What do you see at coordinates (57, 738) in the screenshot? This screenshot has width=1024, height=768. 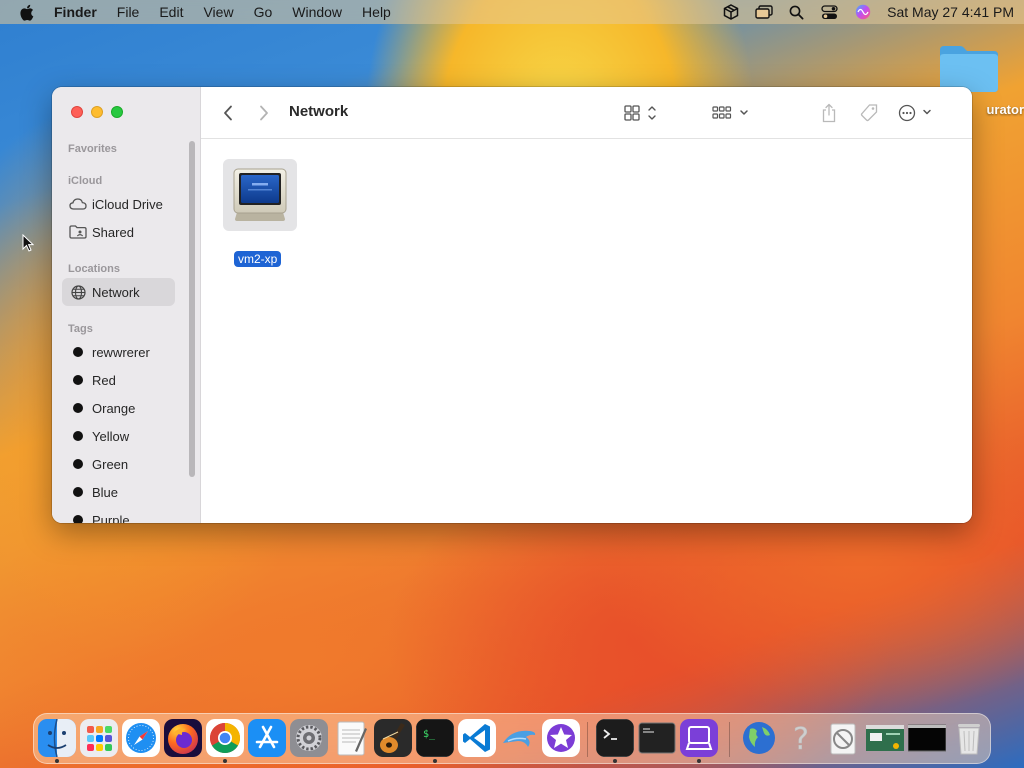 I see `finder-icon` at bounding box center [57, 738].